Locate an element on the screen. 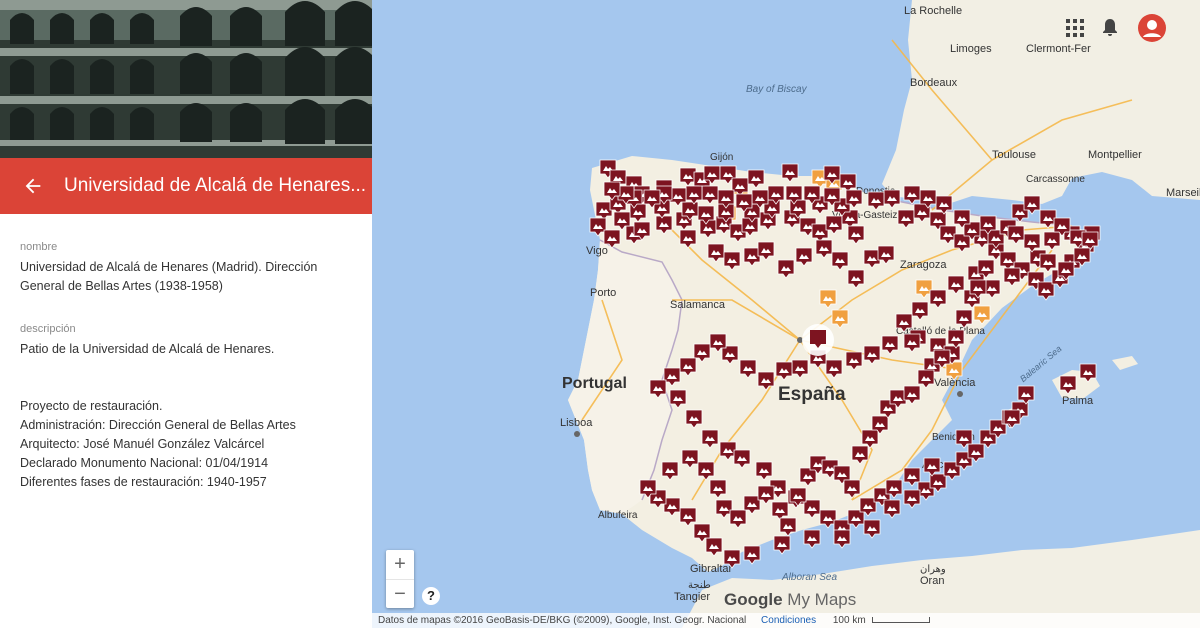 The height and width of the screenshot is (628, 1200). notification-bell-icon is located at coordinates (1110, 28).